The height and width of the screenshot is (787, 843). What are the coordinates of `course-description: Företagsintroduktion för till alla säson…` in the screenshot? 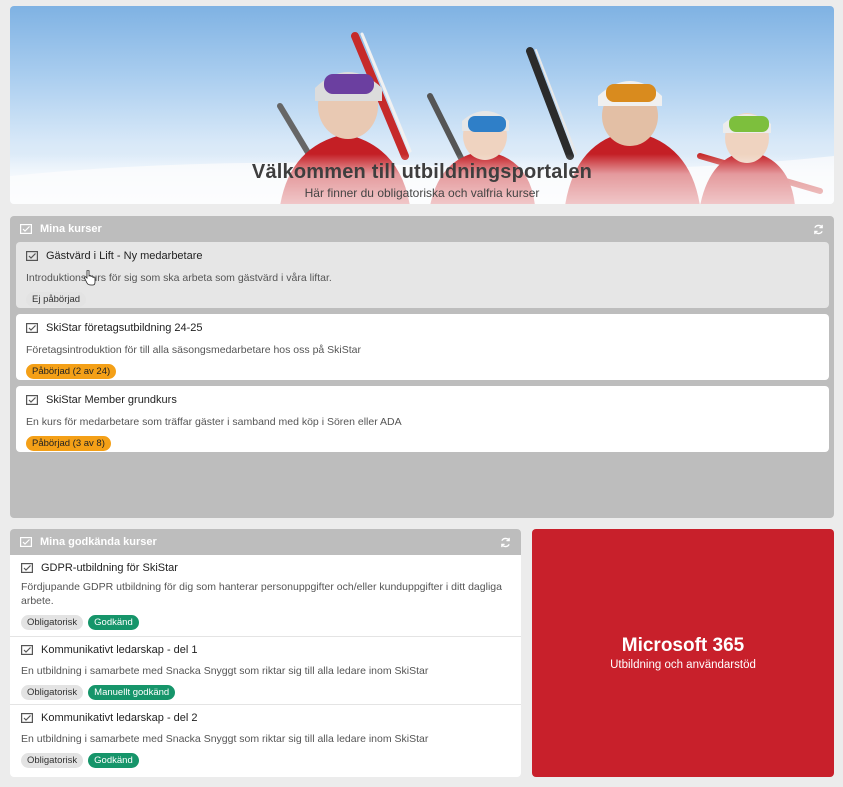 It's located at (194, 350).